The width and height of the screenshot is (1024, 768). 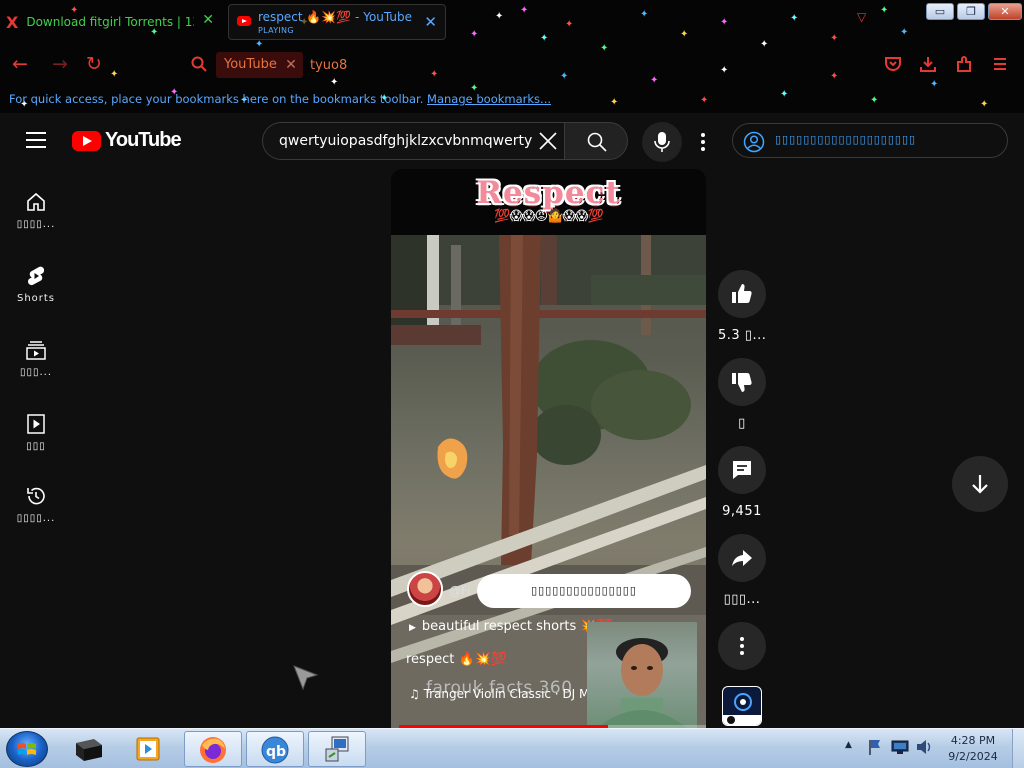 What do you see at coordinates (306, 678) in the screenshot?
I see `mouse-cursor-icon` at bounding box center [306, 678].